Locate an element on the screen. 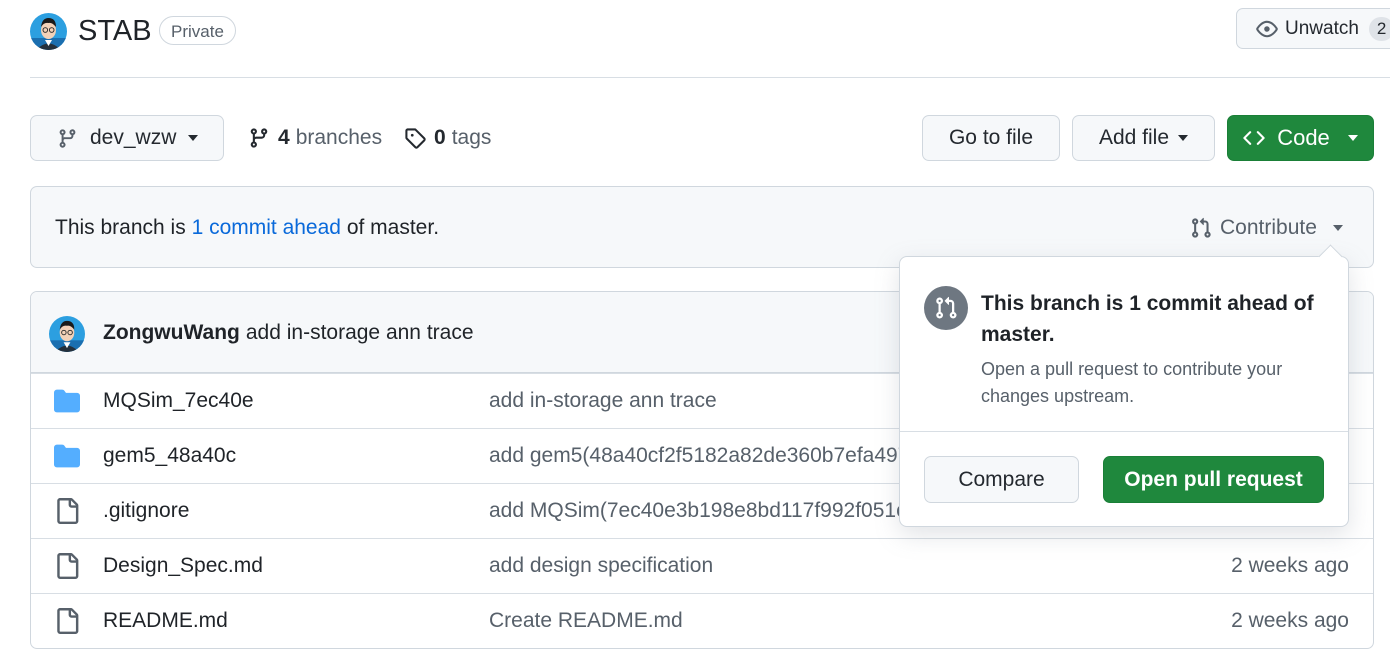 Image resolution: width=1390 pixels, height=666 pixels. file-commit-message: add design specification is located at coordinates (601, 566).